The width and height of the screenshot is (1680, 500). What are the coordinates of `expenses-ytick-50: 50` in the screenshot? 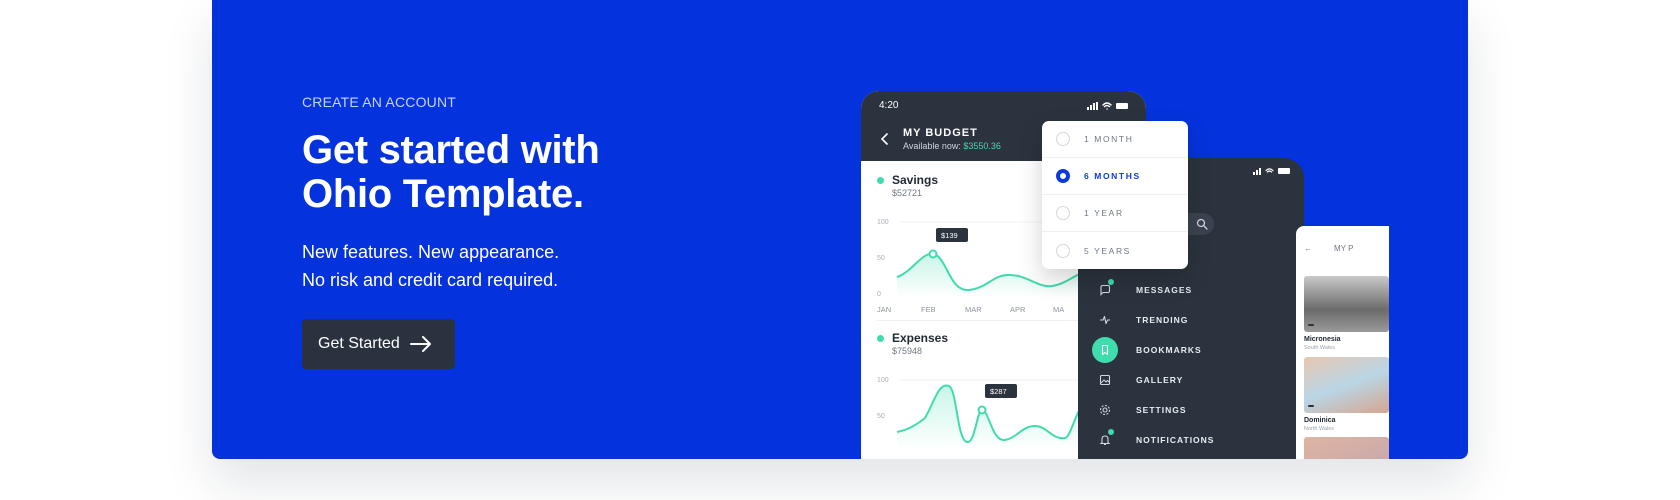 It's located at (881, 416).